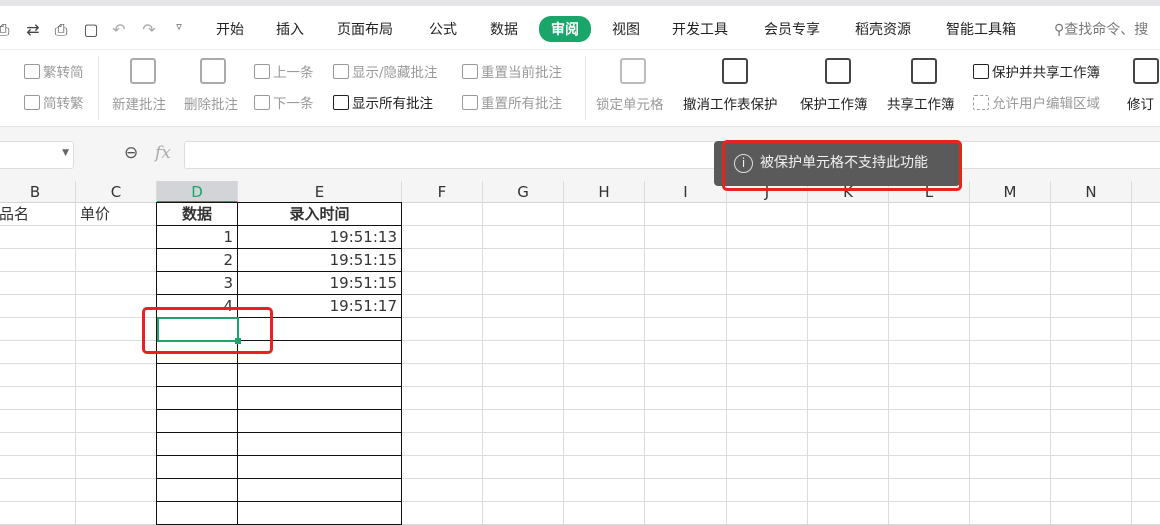  Describe the element at coordinates (1140, 103) in the screenshot. I see `revise-button: 修订` at that location.